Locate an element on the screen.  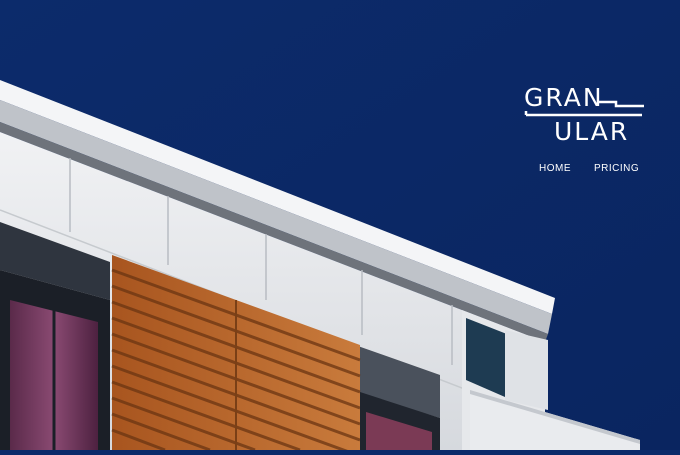
logo-line1: GRAN is located at coordinates (564, 97).